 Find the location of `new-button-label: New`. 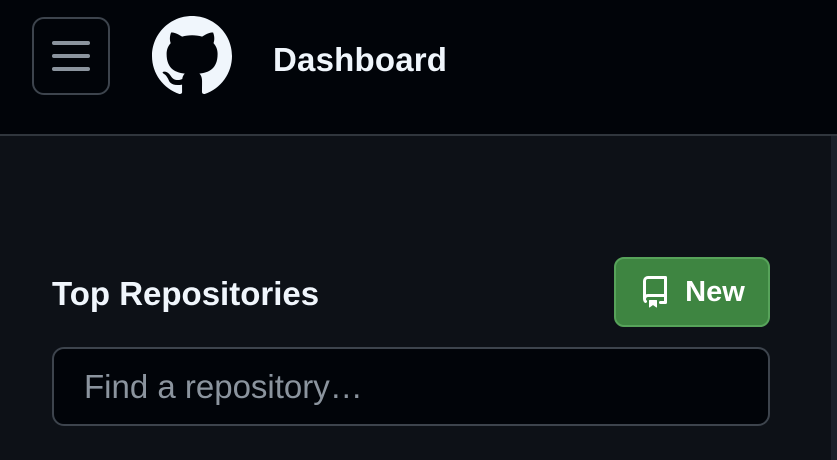

new-button-label: New is located at coordinates (715, 291).